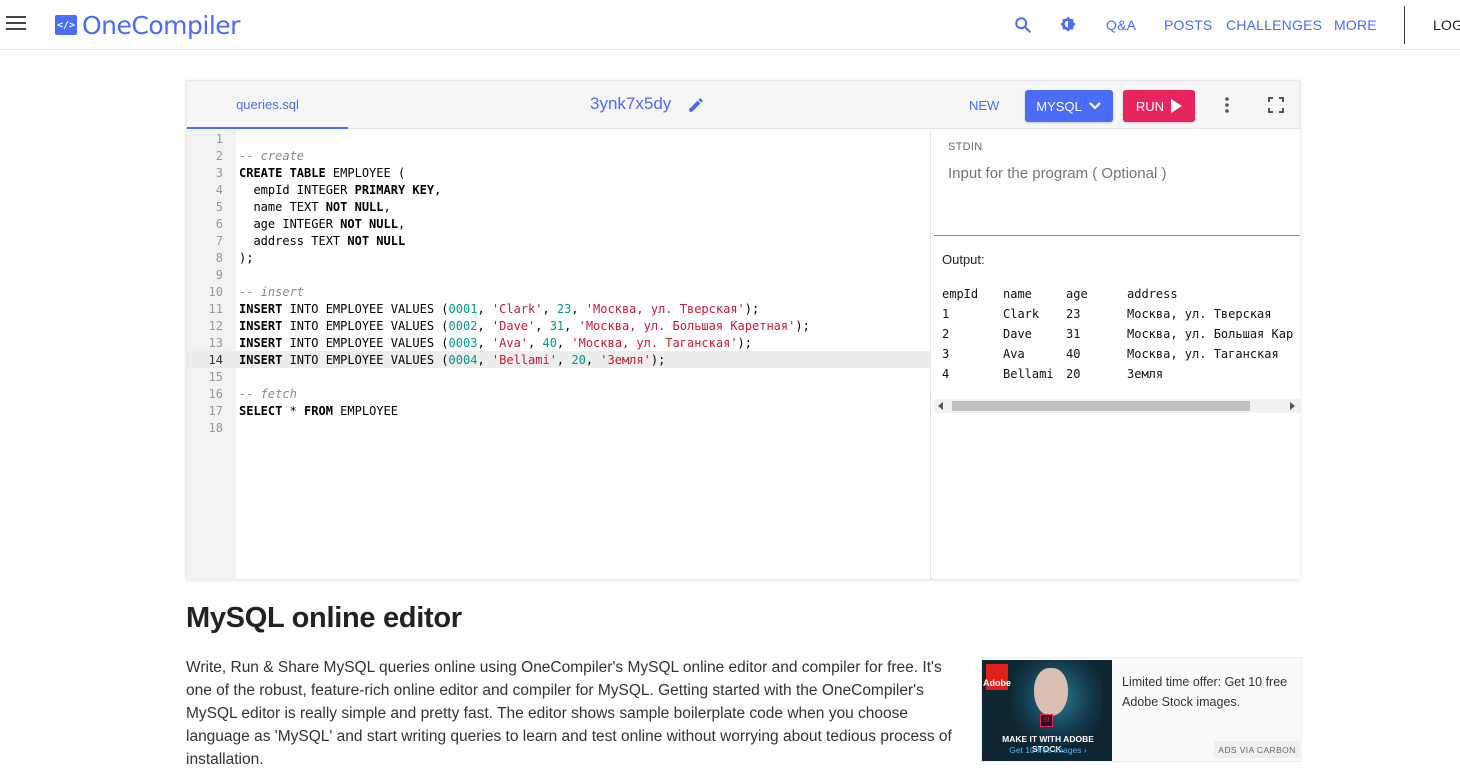 This screenshot has height=771, width=1460. Describe the element at coordinates (66, 25) in the screenshot. I see `logo-mark: </>` at that location.